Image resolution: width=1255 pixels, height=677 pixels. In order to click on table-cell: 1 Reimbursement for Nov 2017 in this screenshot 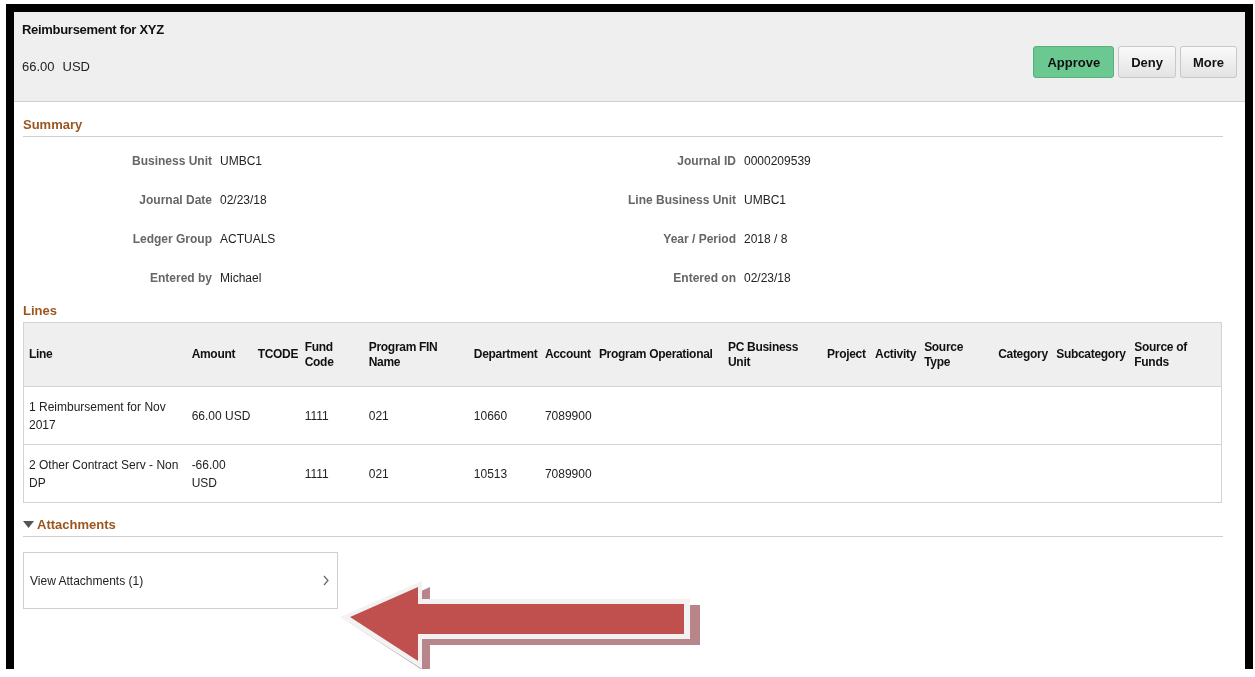, I will do `click(97, 415)`.